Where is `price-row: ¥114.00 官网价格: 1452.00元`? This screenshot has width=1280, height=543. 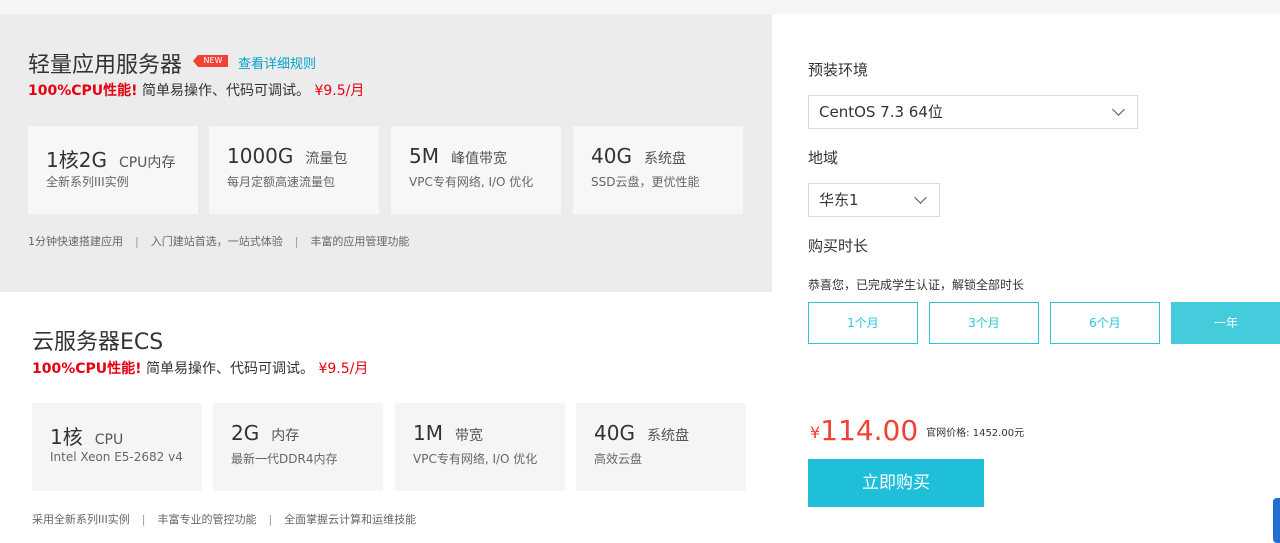 price-row: ¥114.00 官网价格: 1452.00元 is located at coordinates (917, 430).